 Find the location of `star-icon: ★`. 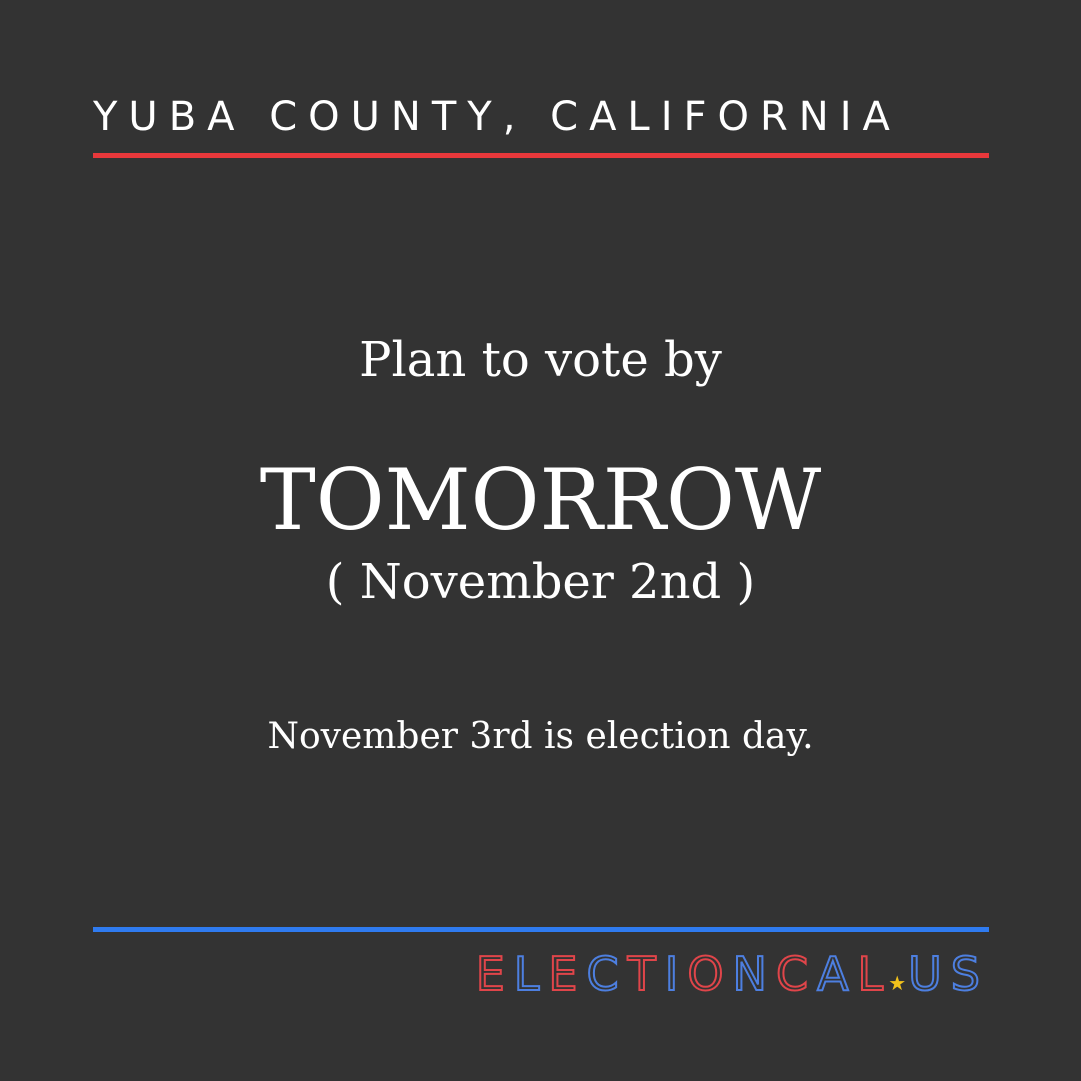

star-icon: ★ is located at coordinates (897, 983).